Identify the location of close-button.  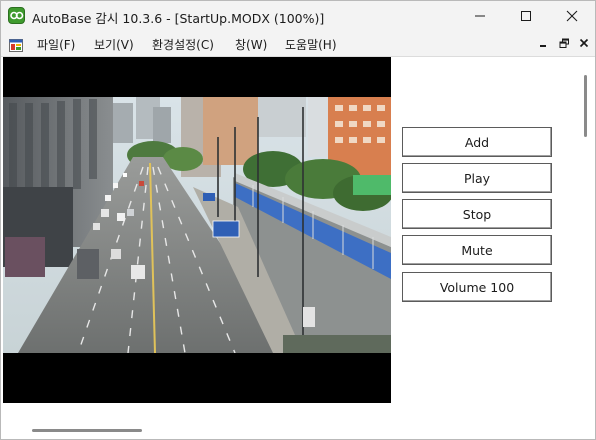
(572, 16).